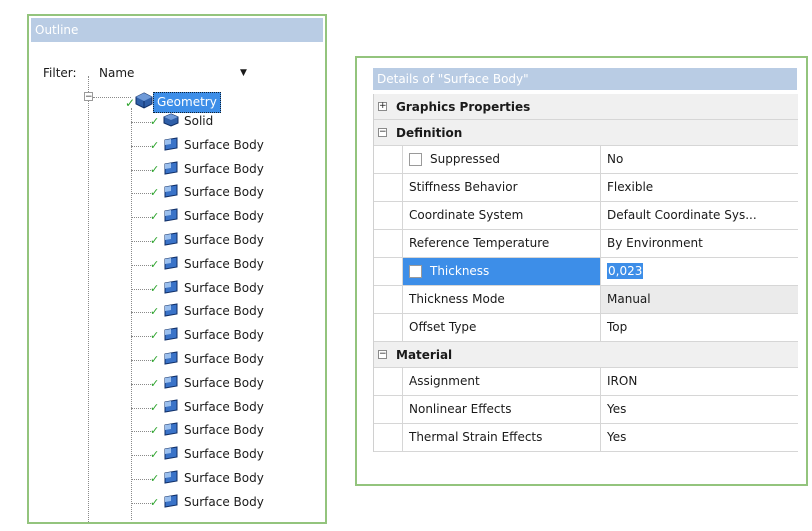 The image size is (812, 531). I want to click on tree-node-geometry: Geometry, so click(187, 102).